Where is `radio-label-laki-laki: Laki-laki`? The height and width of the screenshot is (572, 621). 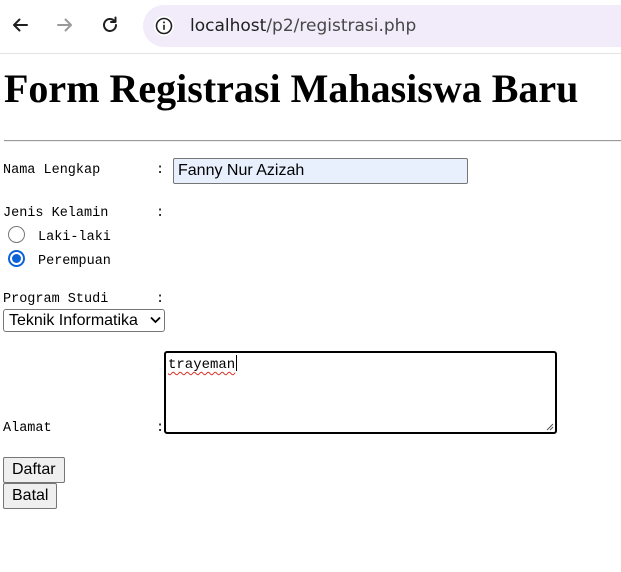 radio-label-laki-laki: Laki-laki is located at coordinates (74, 238).